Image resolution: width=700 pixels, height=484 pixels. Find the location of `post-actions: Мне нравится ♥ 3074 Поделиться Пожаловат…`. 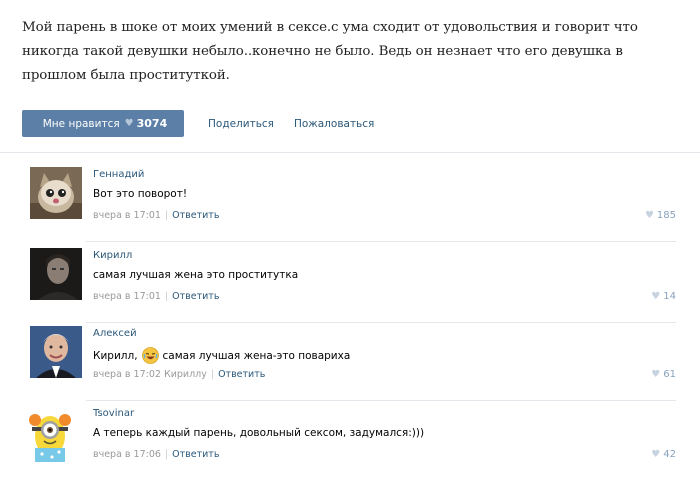

post-actions: Мне нравится ♥ 3074 Поделиться Пожаловат… is located at coordinates (198, 123).